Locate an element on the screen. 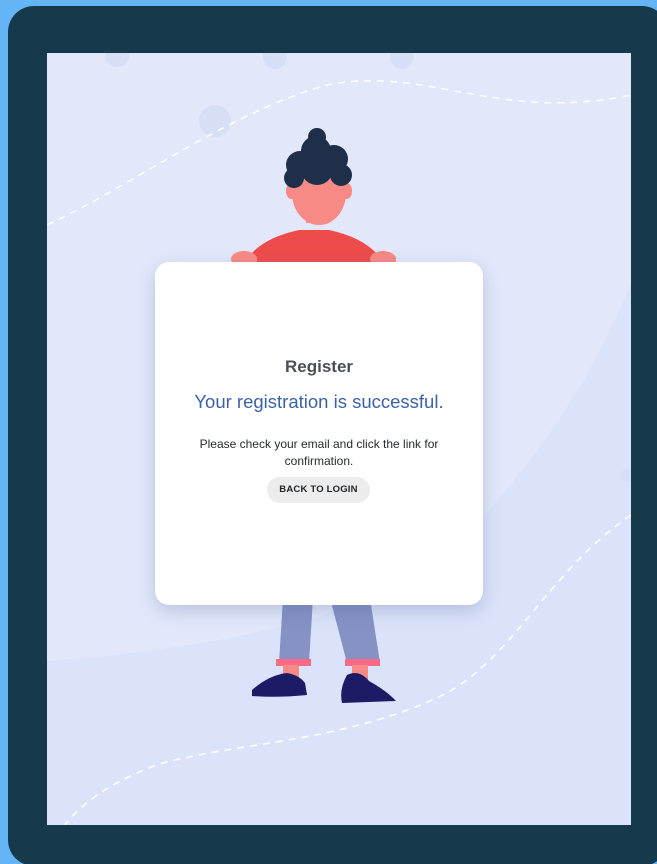  card-title: Register is located at coordinates (319, 366).